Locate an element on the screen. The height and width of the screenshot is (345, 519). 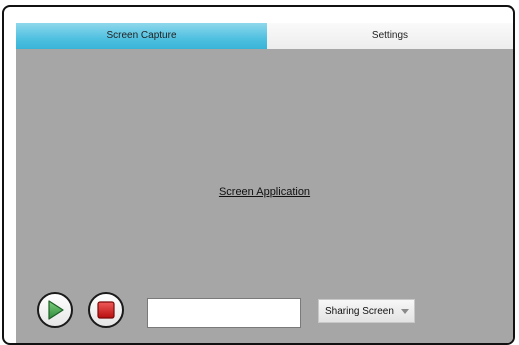
play-icon is located at coordinates (56, 310).